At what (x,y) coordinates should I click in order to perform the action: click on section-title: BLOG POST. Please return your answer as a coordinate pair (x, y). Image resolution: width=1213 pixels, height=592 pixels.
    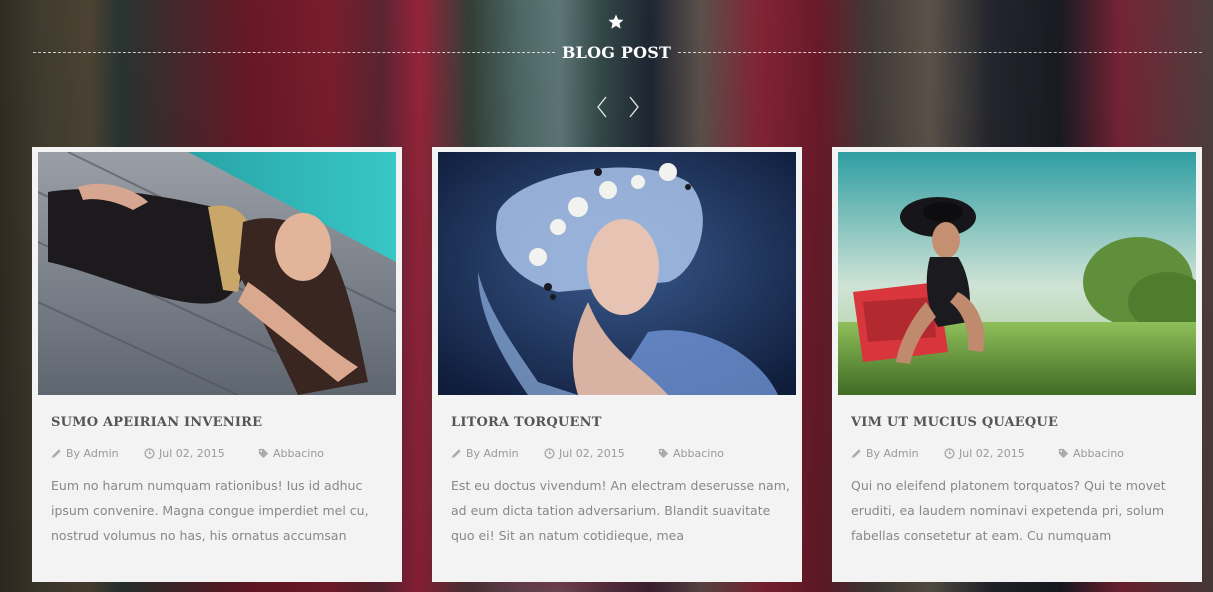
    Looking at the image, I should click on (616, 52).